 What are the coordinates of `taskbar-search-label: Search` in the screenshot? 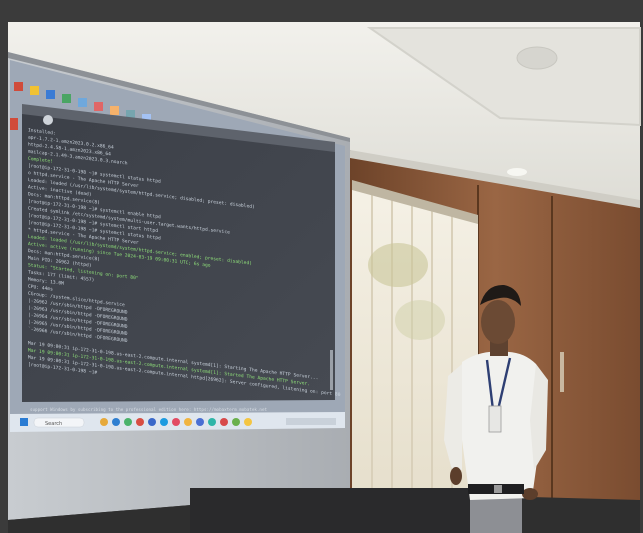 It's located at (53, 424).